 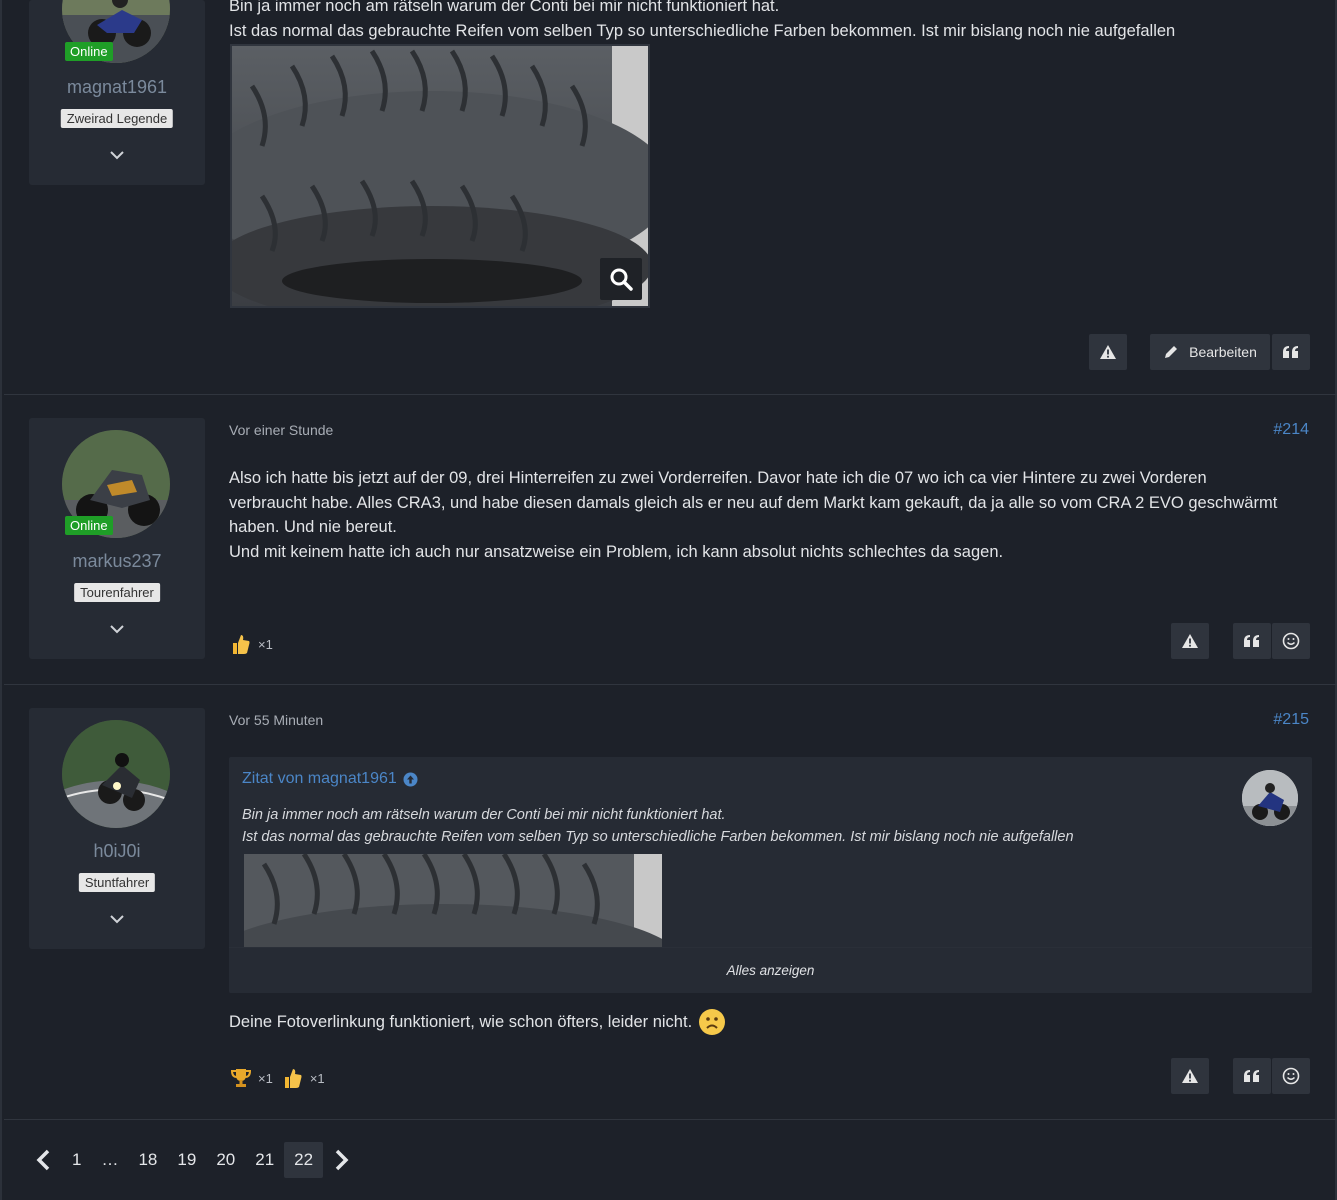 What do you see at coordinates (304, 1160) in the screenshot?
I see `page-current: 22` at bounding box center [304, 1160].